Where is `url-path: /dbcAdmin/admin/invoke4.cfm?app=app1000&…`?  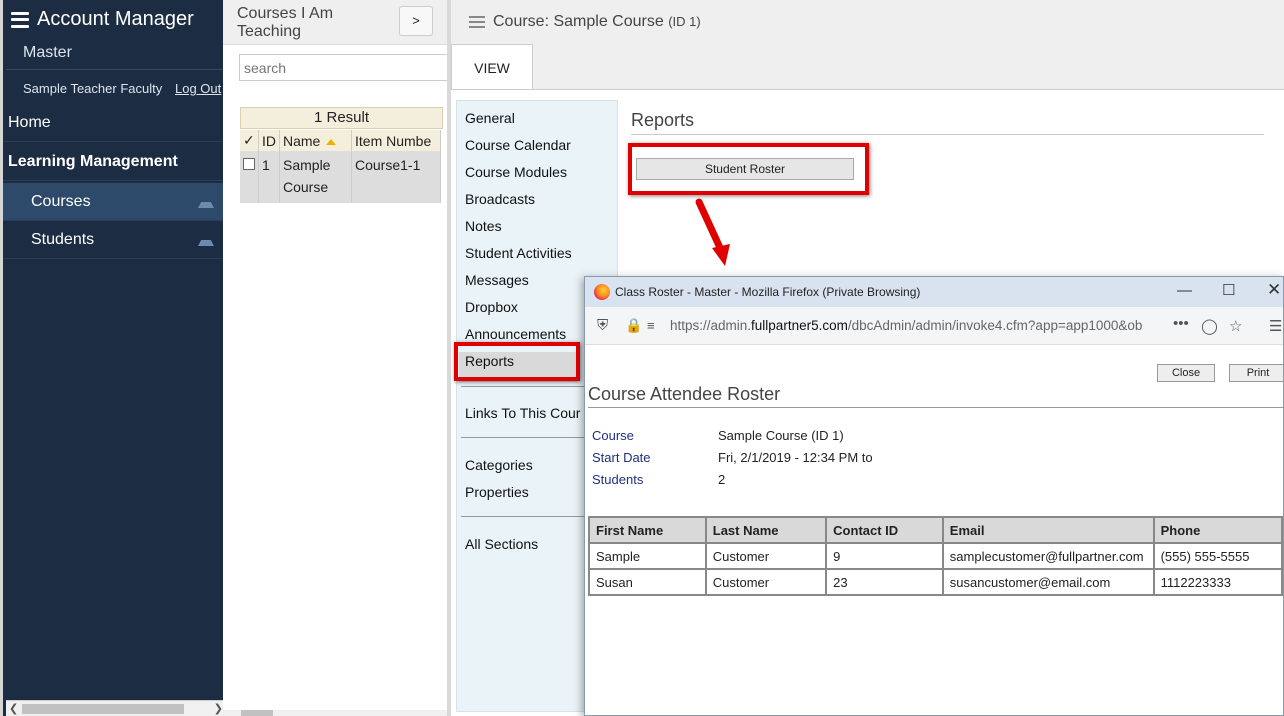
url-path: /dbcAdmin/admin/invoke4.cfm?app=app1000&… is located at coordinates (995, 325).